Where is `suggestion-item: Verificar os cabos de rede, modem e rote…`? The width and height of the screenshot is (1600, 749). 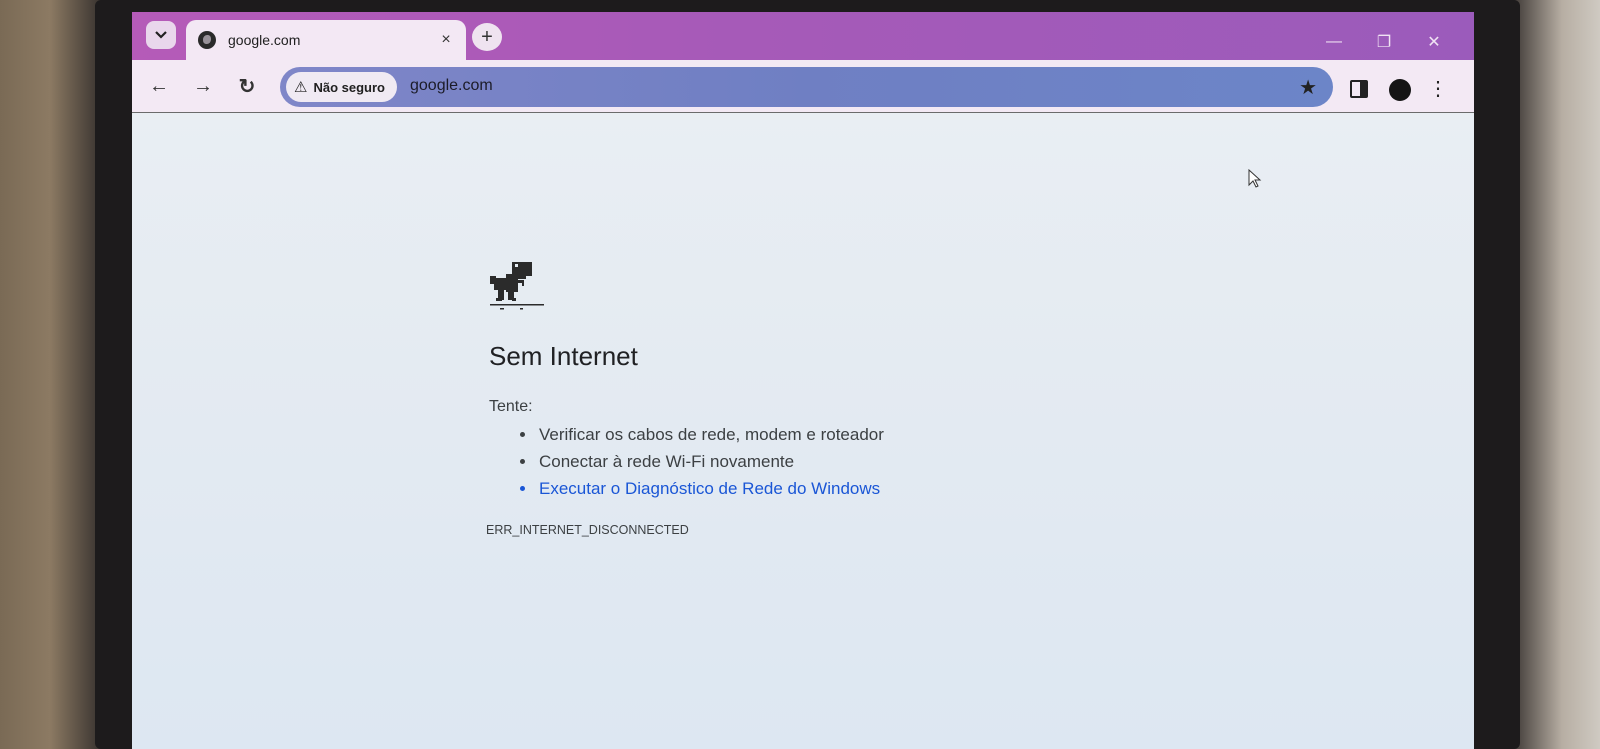
suggestion-item: Verificar os cabos de rede, modem e rote… is located at coordinates (710, 434).